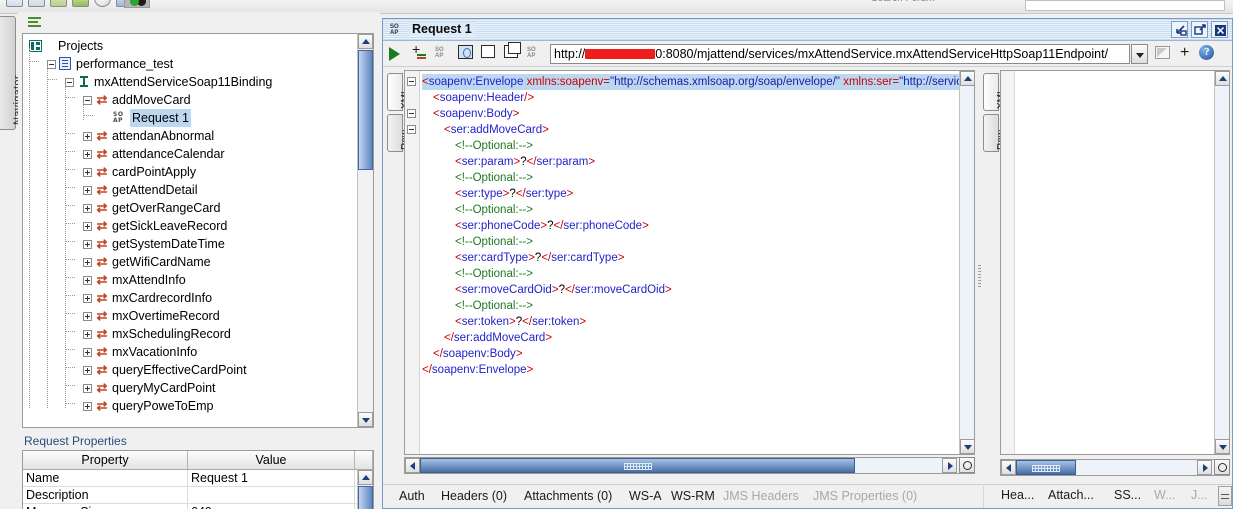 The width and height of the screenshot is (1233, 509). I want to click on xml-line: </ser:addMoveCard>, so click(698, 338).